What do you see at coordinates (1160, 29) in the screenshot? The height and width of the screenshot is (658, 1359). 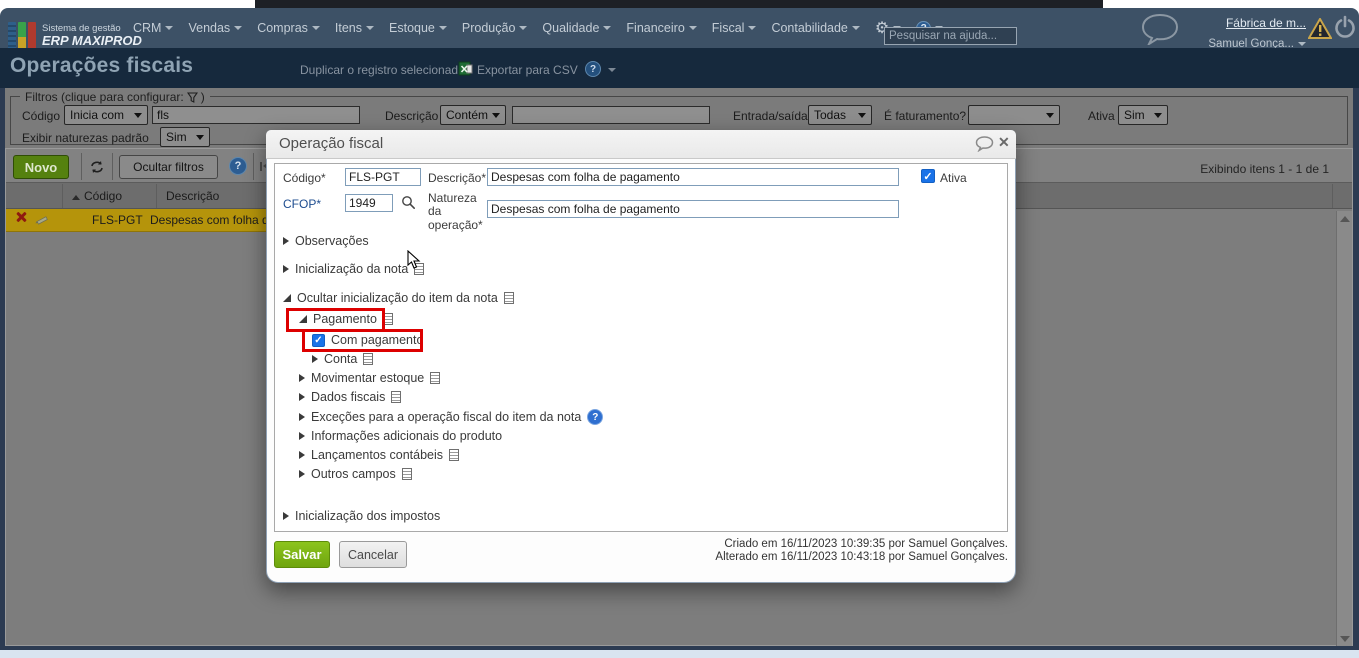 I see `chat-bubble-icon` at bounding box center [1160, 29].